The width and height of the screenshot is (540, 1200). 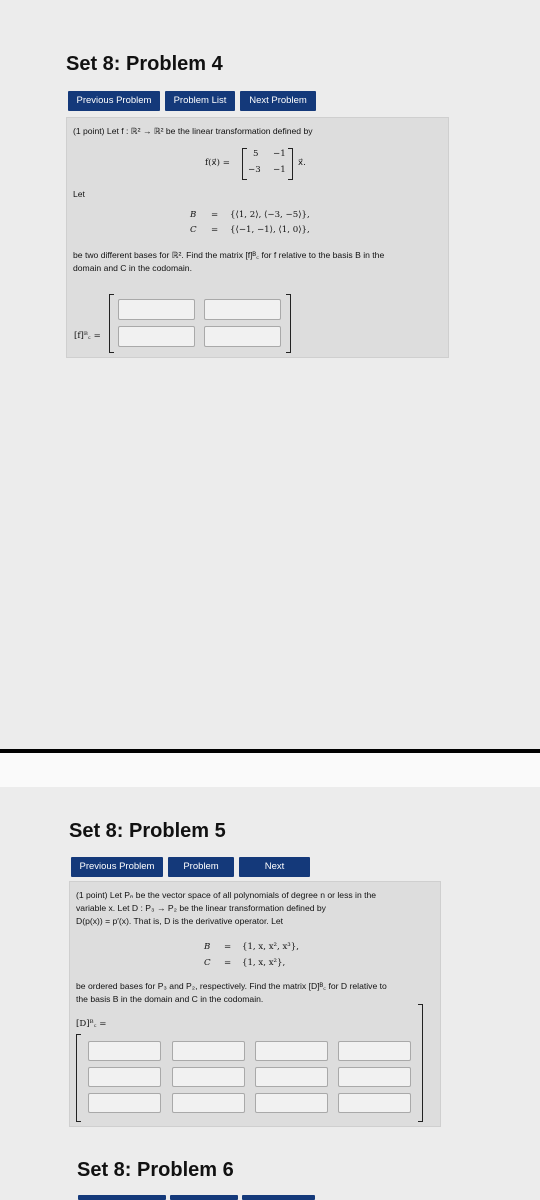 I want to click on answer-input-r1c3, so click(x=291, y=1051).